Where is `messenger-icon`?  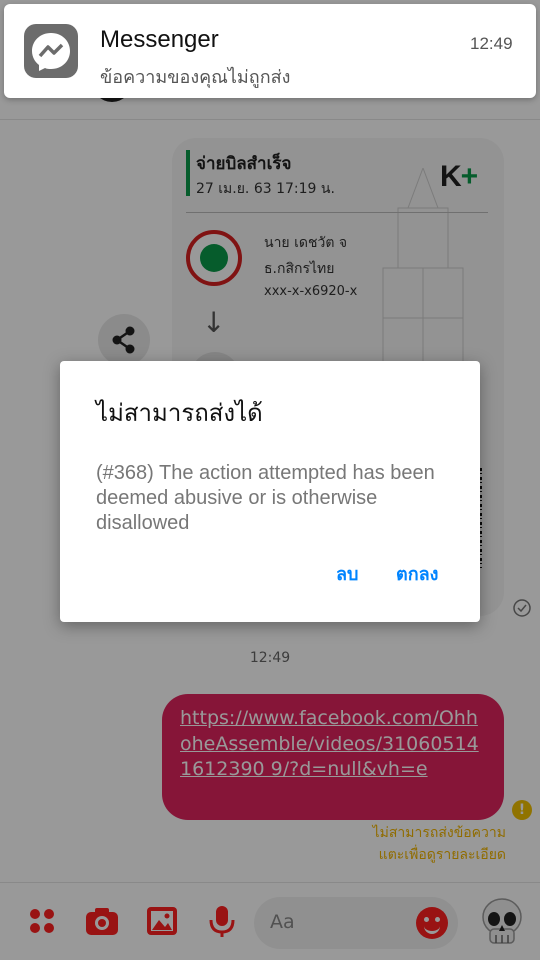 messenger-icon is located at coordinates (51, 52).